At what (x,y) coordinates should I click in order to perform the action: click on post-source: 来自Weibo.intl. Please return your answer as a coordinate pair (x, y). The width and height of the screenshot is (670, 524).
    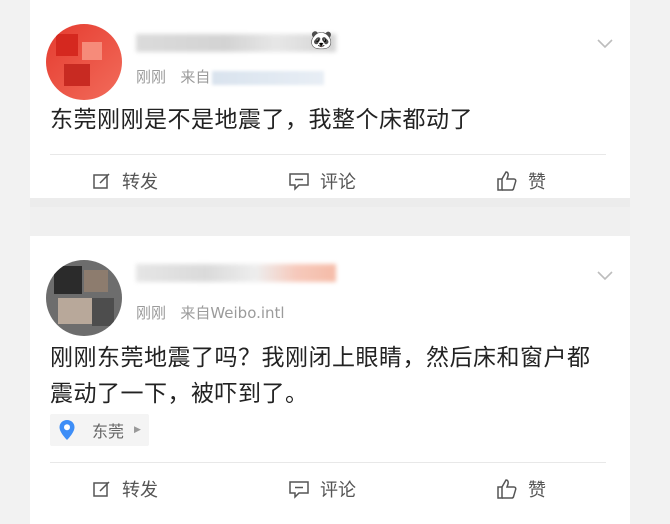
    Looking at the image, I should click on (232, 313).